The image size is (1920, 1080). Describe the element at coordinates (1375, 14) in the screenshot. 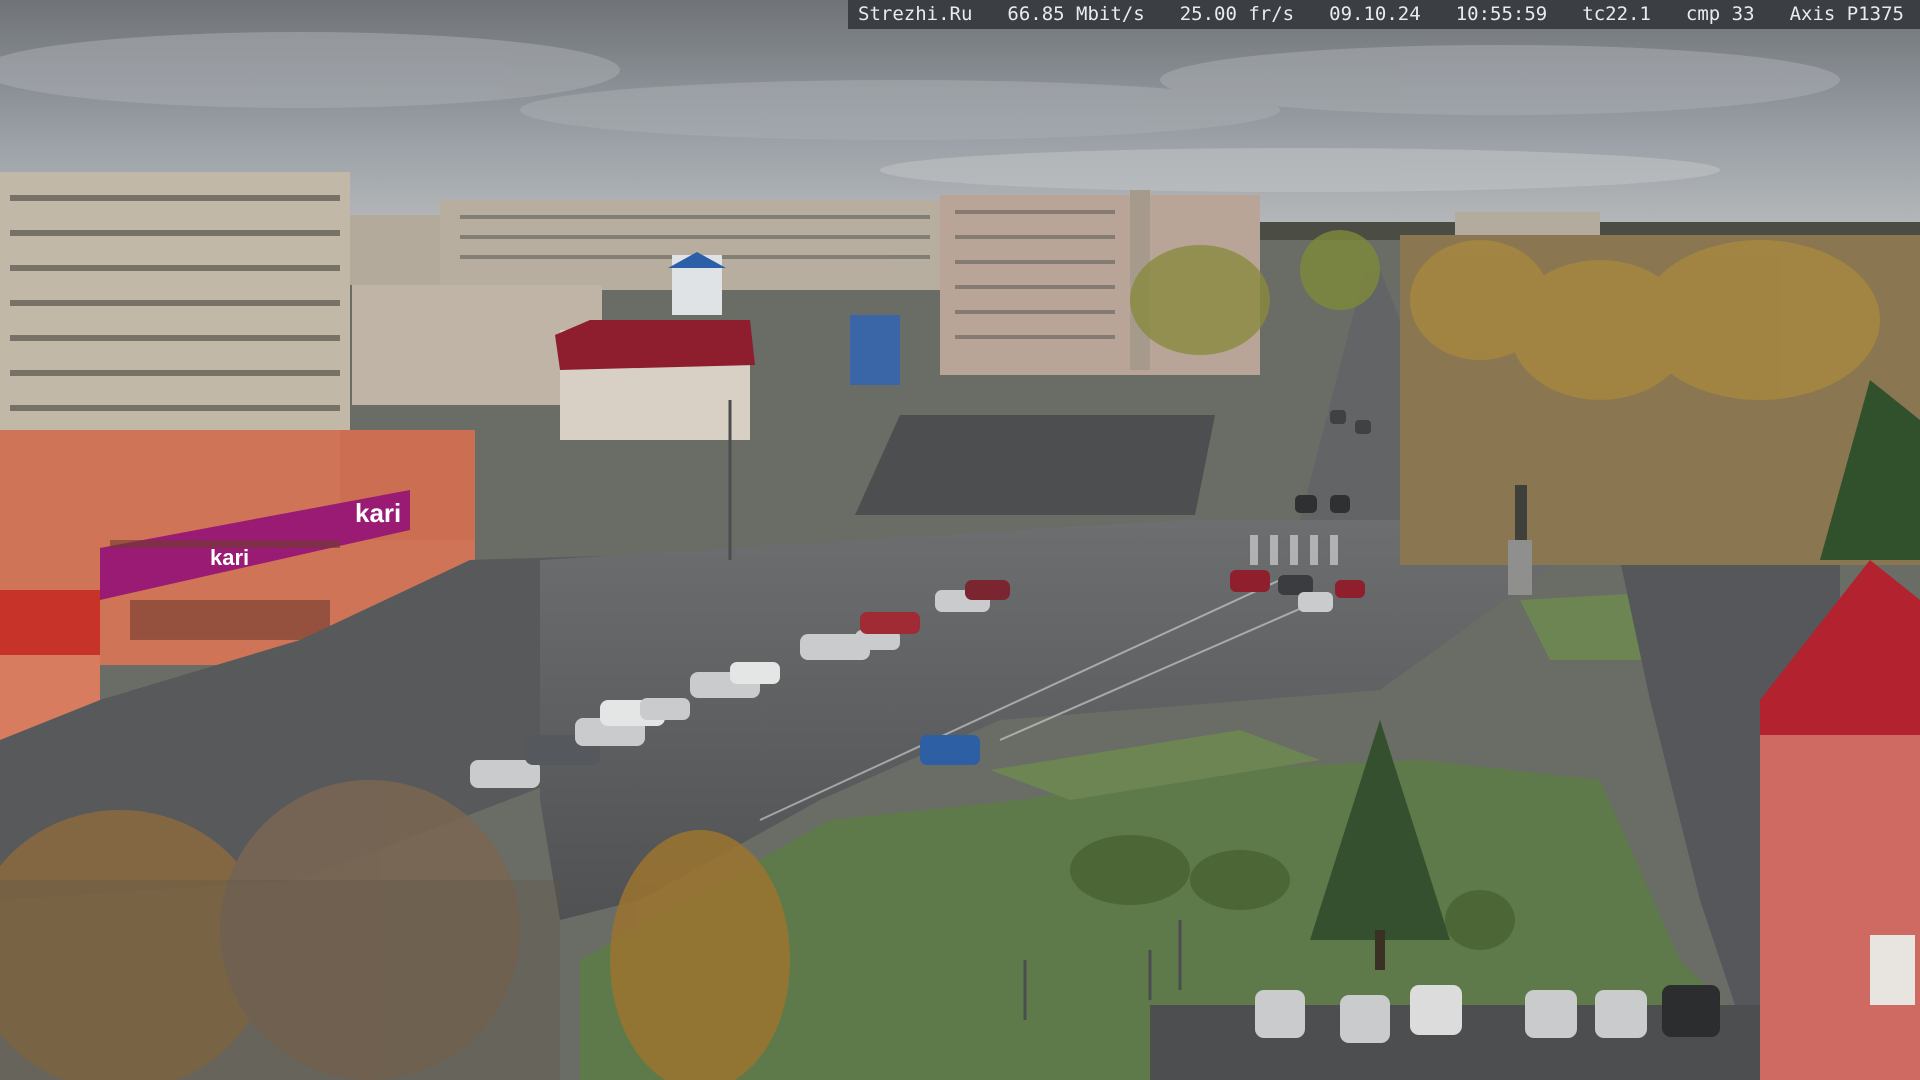

I see `overlay-date: 09.10.24` at that location.